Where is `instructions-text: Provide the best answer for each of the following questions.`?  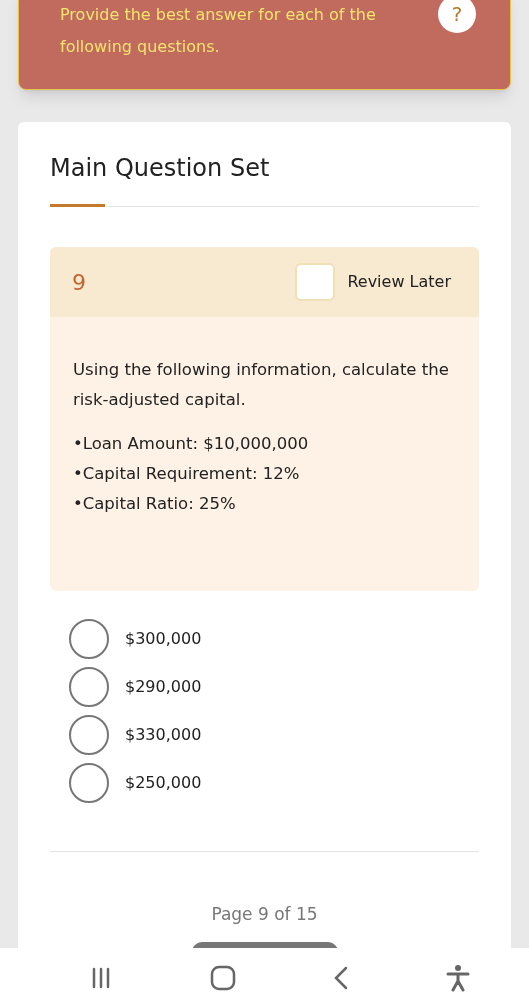
instructions-text: Provide the best answer for each of the following questions. is located at coordinates (218, 31).